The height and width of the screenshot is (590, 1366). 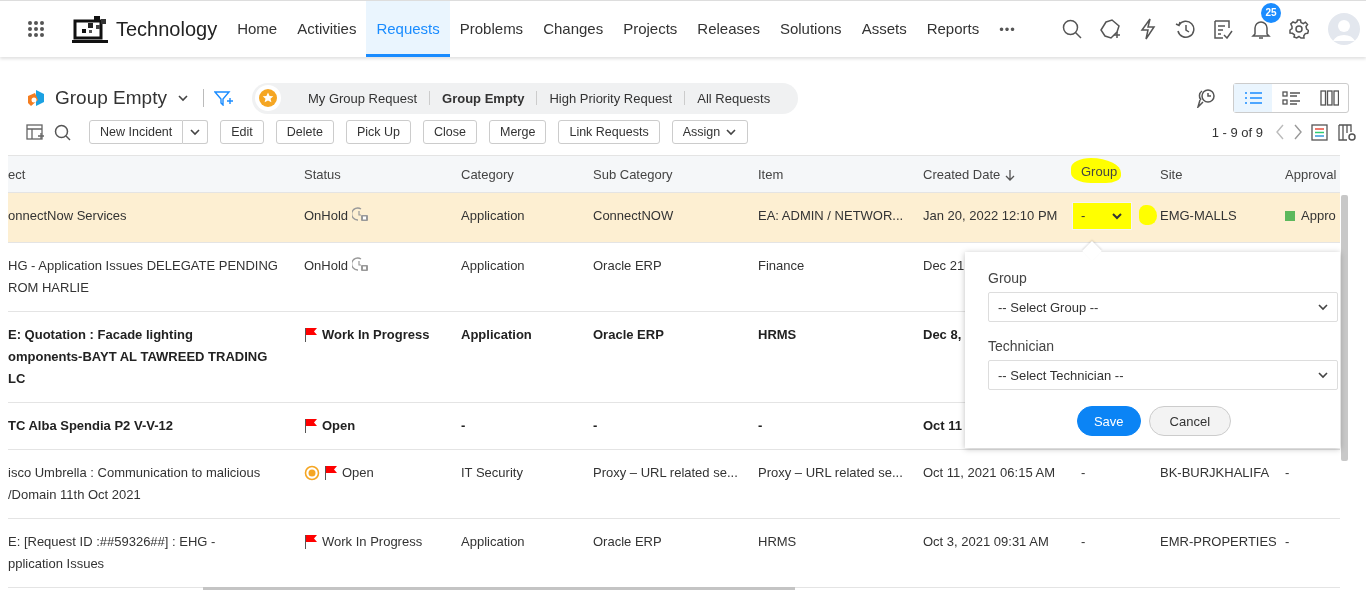 I want to click on table-row: onnectNow Services OnHold Application ConnectNOW EA: ADMIN / NETWOR... Jan 20, 2022 12:10 PM - EMG-MALLS Appro, so click(x=674, y=218).